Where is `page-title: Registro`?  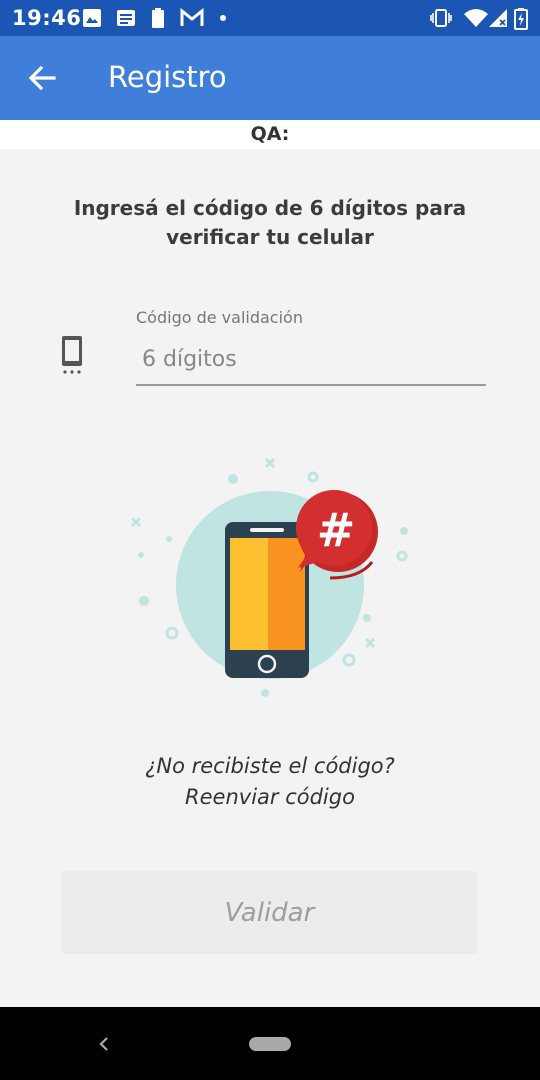 page-title: Registro is located at coordinates (167, 77).